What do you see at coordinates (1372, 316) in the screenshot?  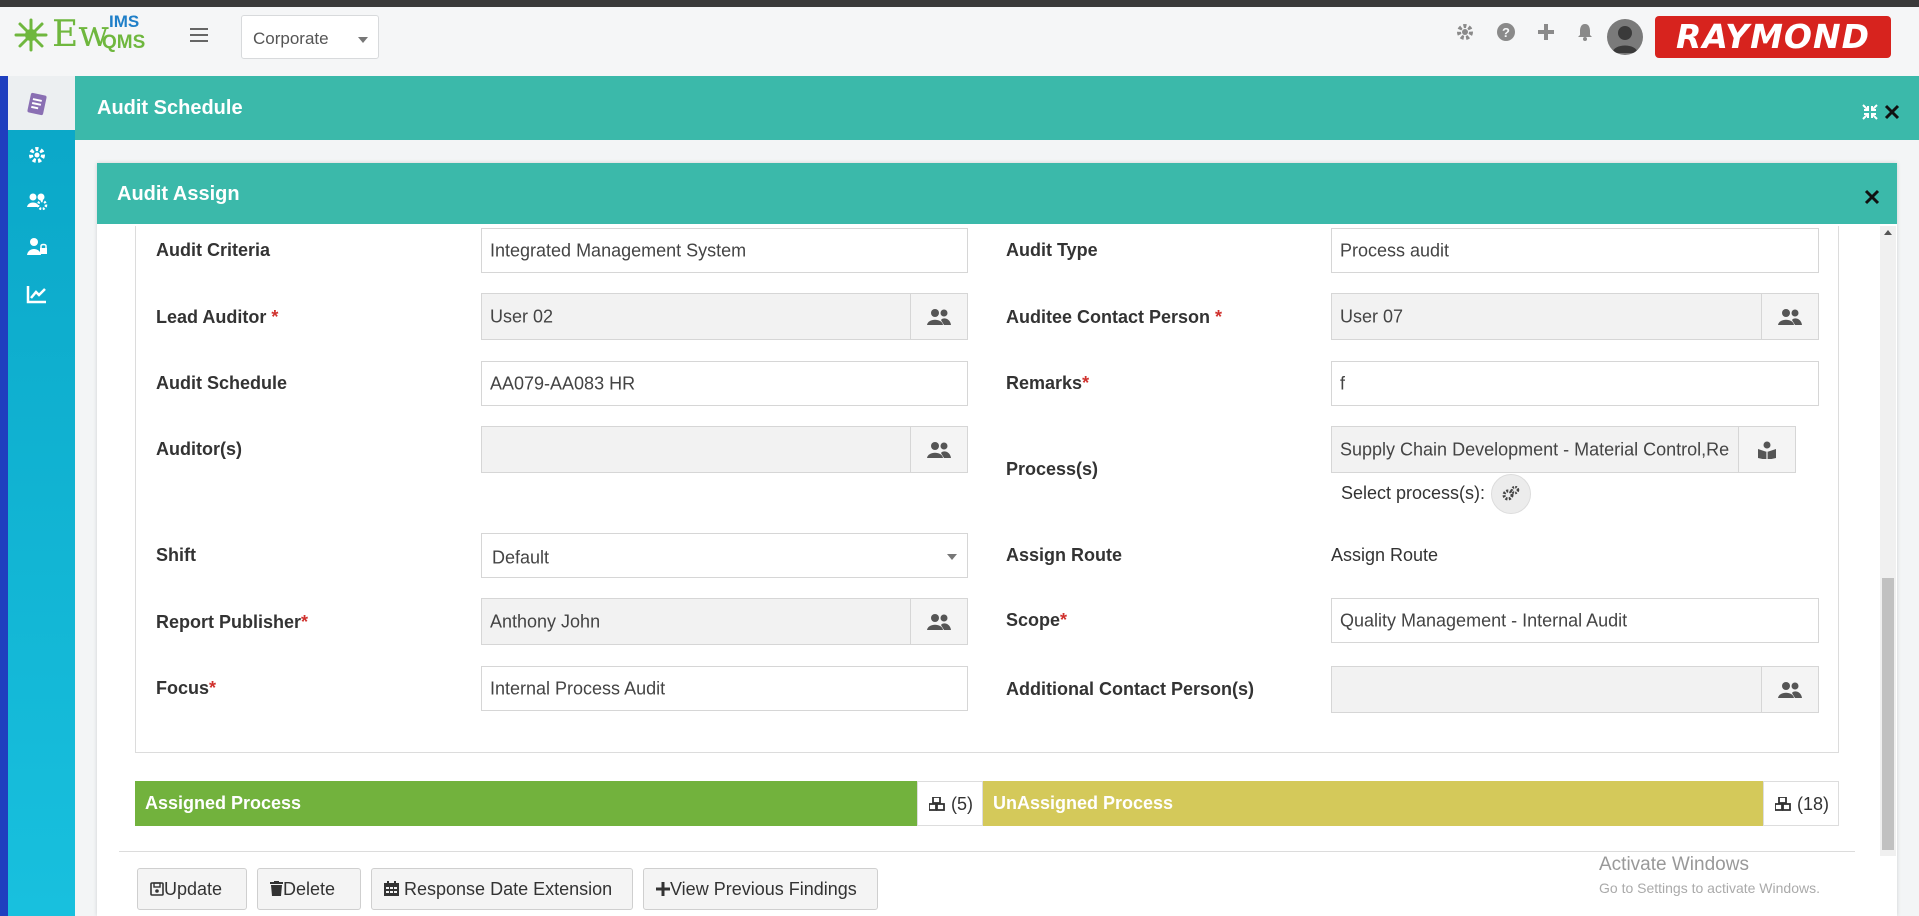 I see `auditee-contact-value: User 07` at bounding box center [1372, 316].